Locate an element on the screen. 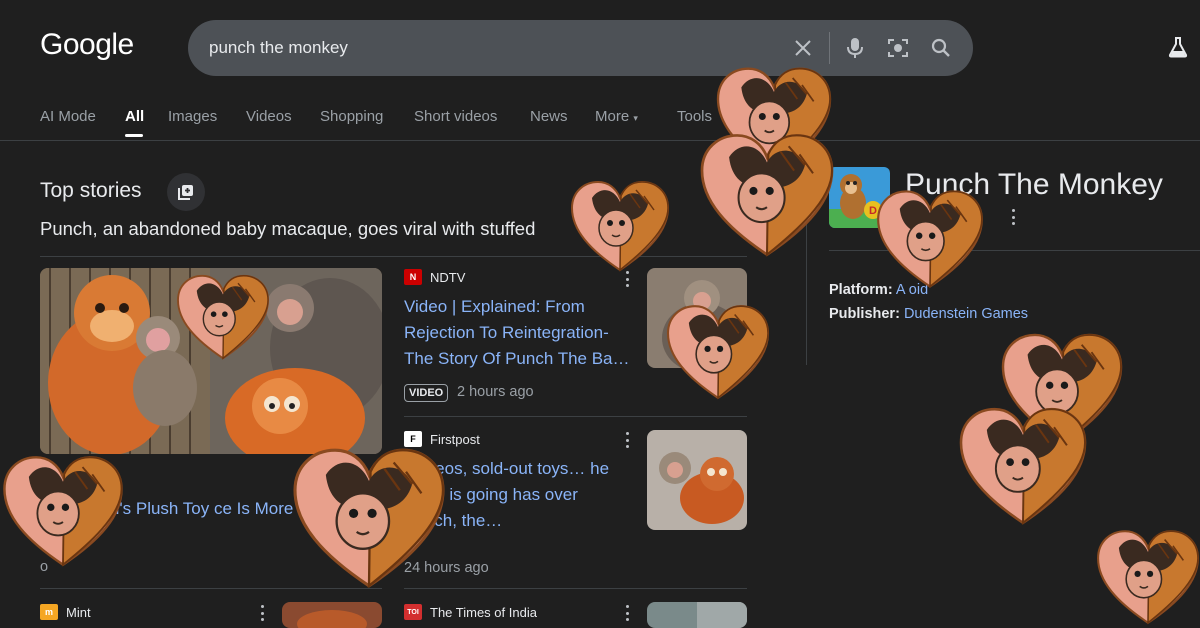  story-source: N NDTV is located at coordinates (434, 277).